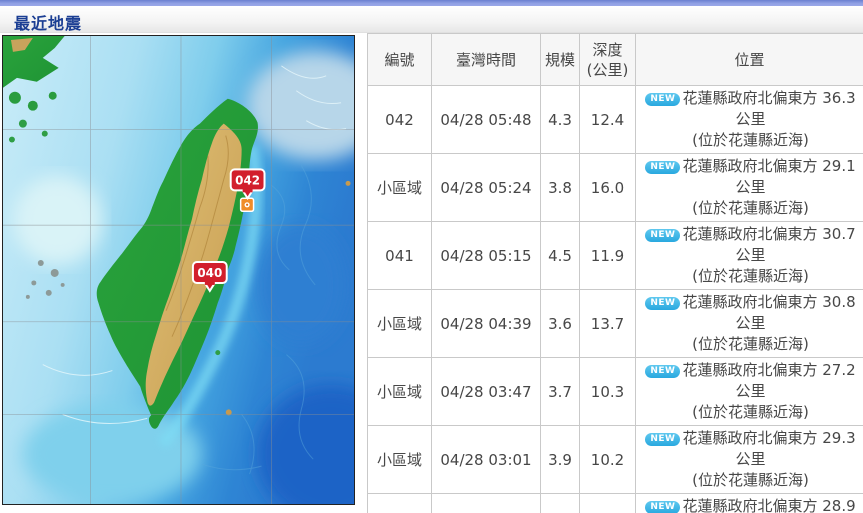 This screenshot has height=513, width=863. Describe the element at coordinates (486, 187) in the screenshot. I see `cell-time: 04/28 05:24` at that location.